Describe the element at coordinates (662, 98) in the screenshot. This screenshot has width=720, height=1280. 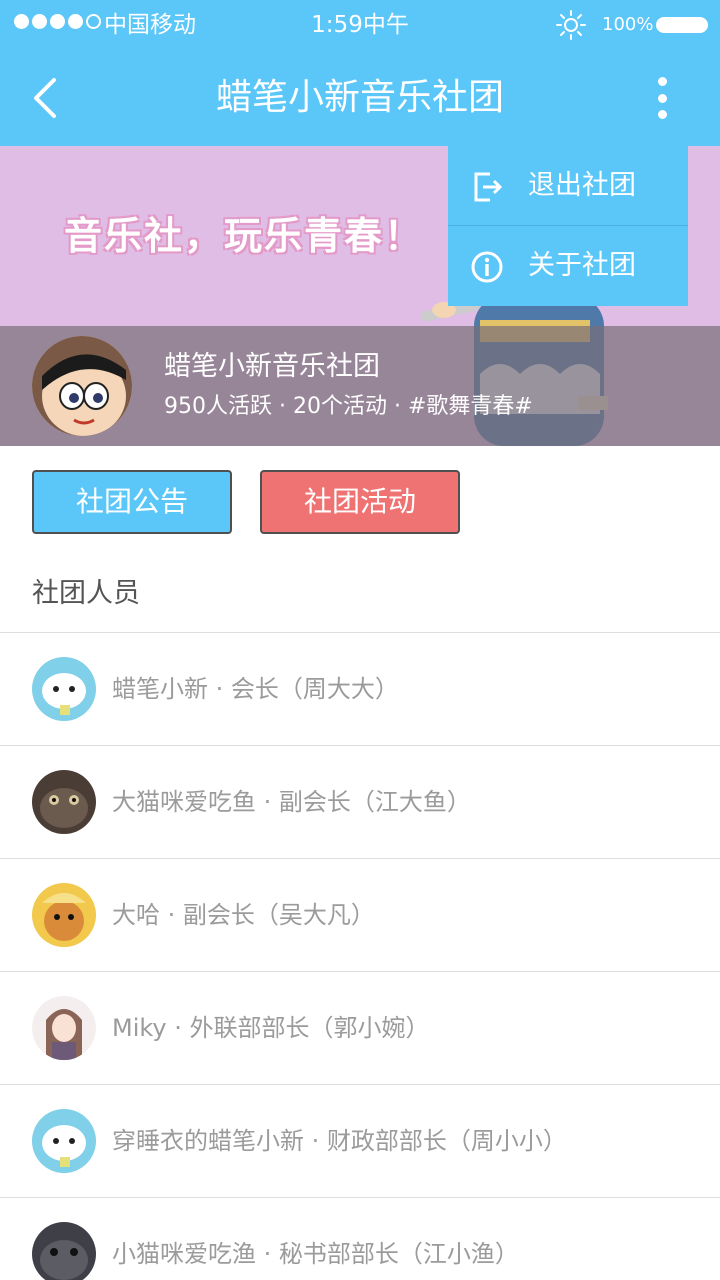
I see `more-options-icon` at that location.